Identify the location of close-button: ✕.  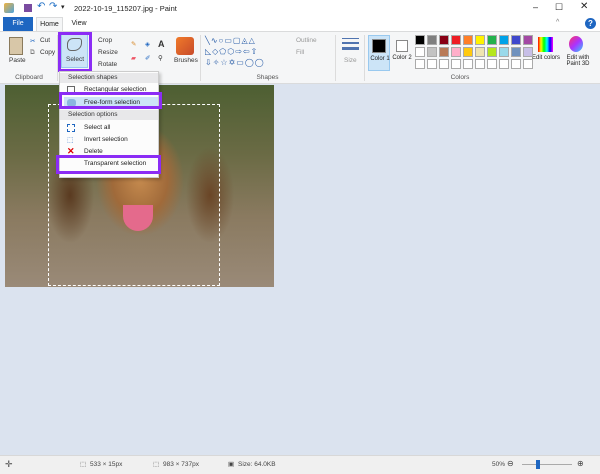
(584, 6).